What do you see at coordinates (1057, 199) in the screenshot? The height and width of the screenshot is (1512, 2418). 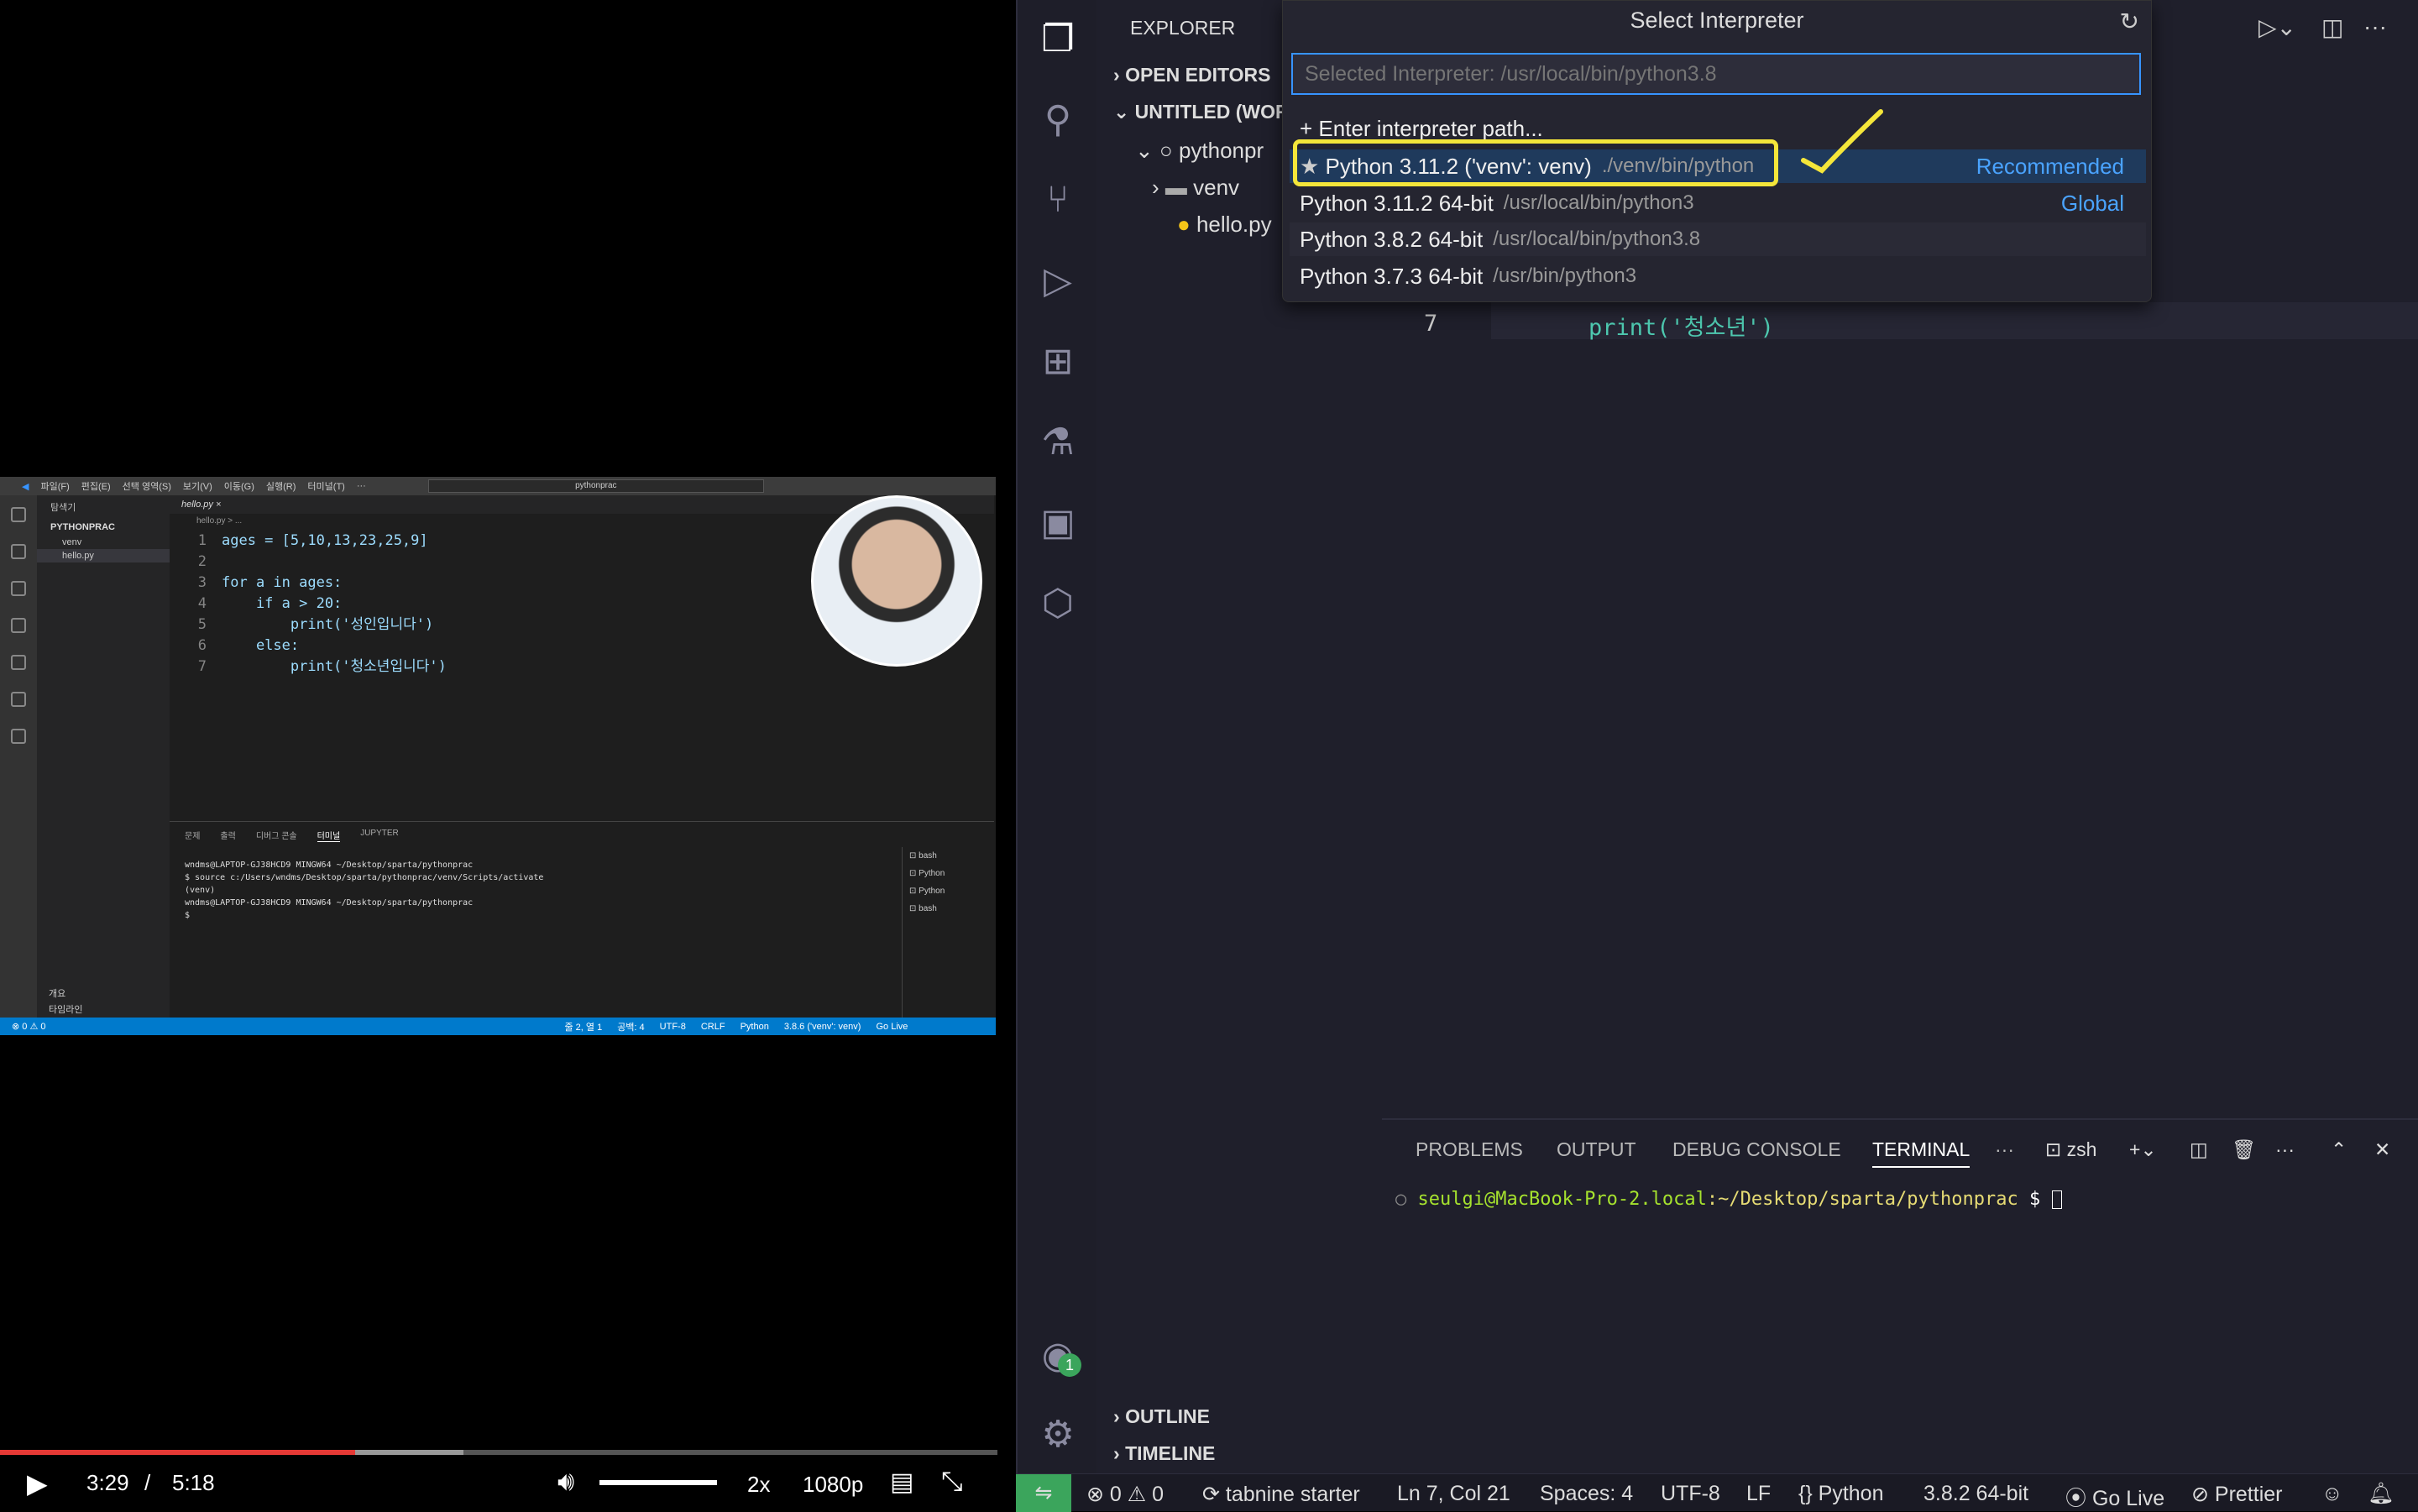 I see `source-control-icon: ⑂` at bounding box center [1057, 199].